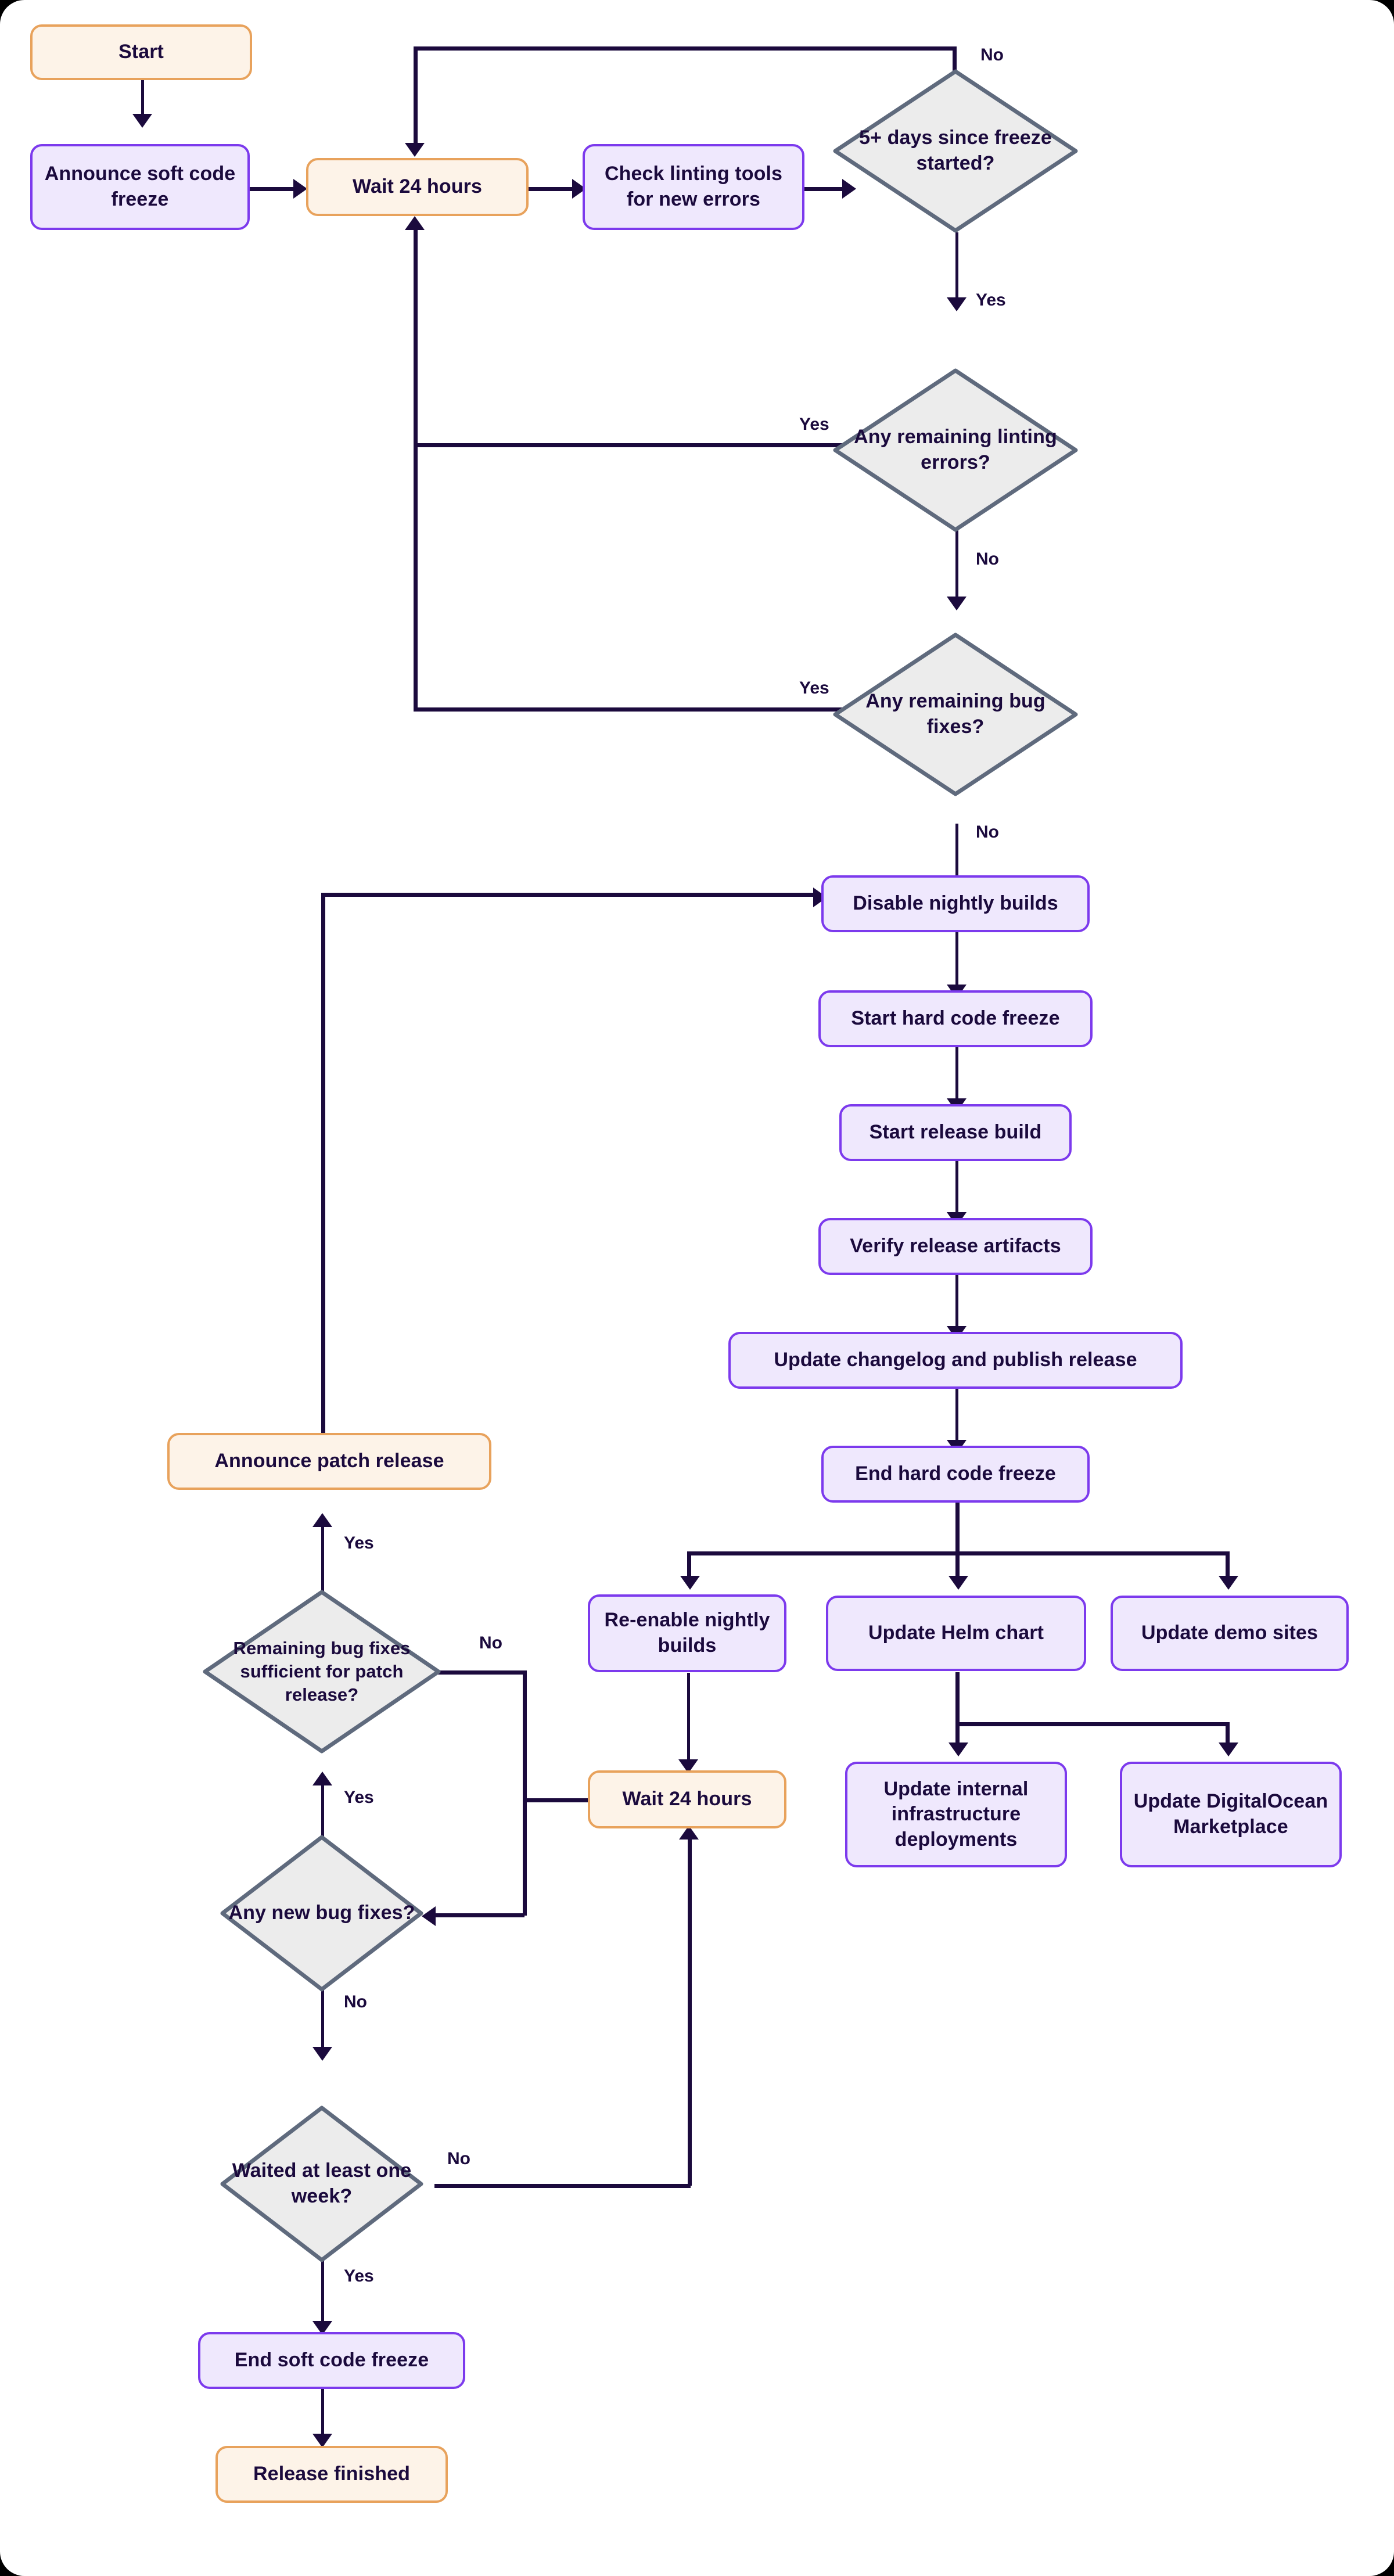 This screenshot has height=2576, width=1394. What do you see at coordinates (1228, 1583) in the screenshot?
I see `arrowhead-demo-sites` at bounding box center [1228, 1583].